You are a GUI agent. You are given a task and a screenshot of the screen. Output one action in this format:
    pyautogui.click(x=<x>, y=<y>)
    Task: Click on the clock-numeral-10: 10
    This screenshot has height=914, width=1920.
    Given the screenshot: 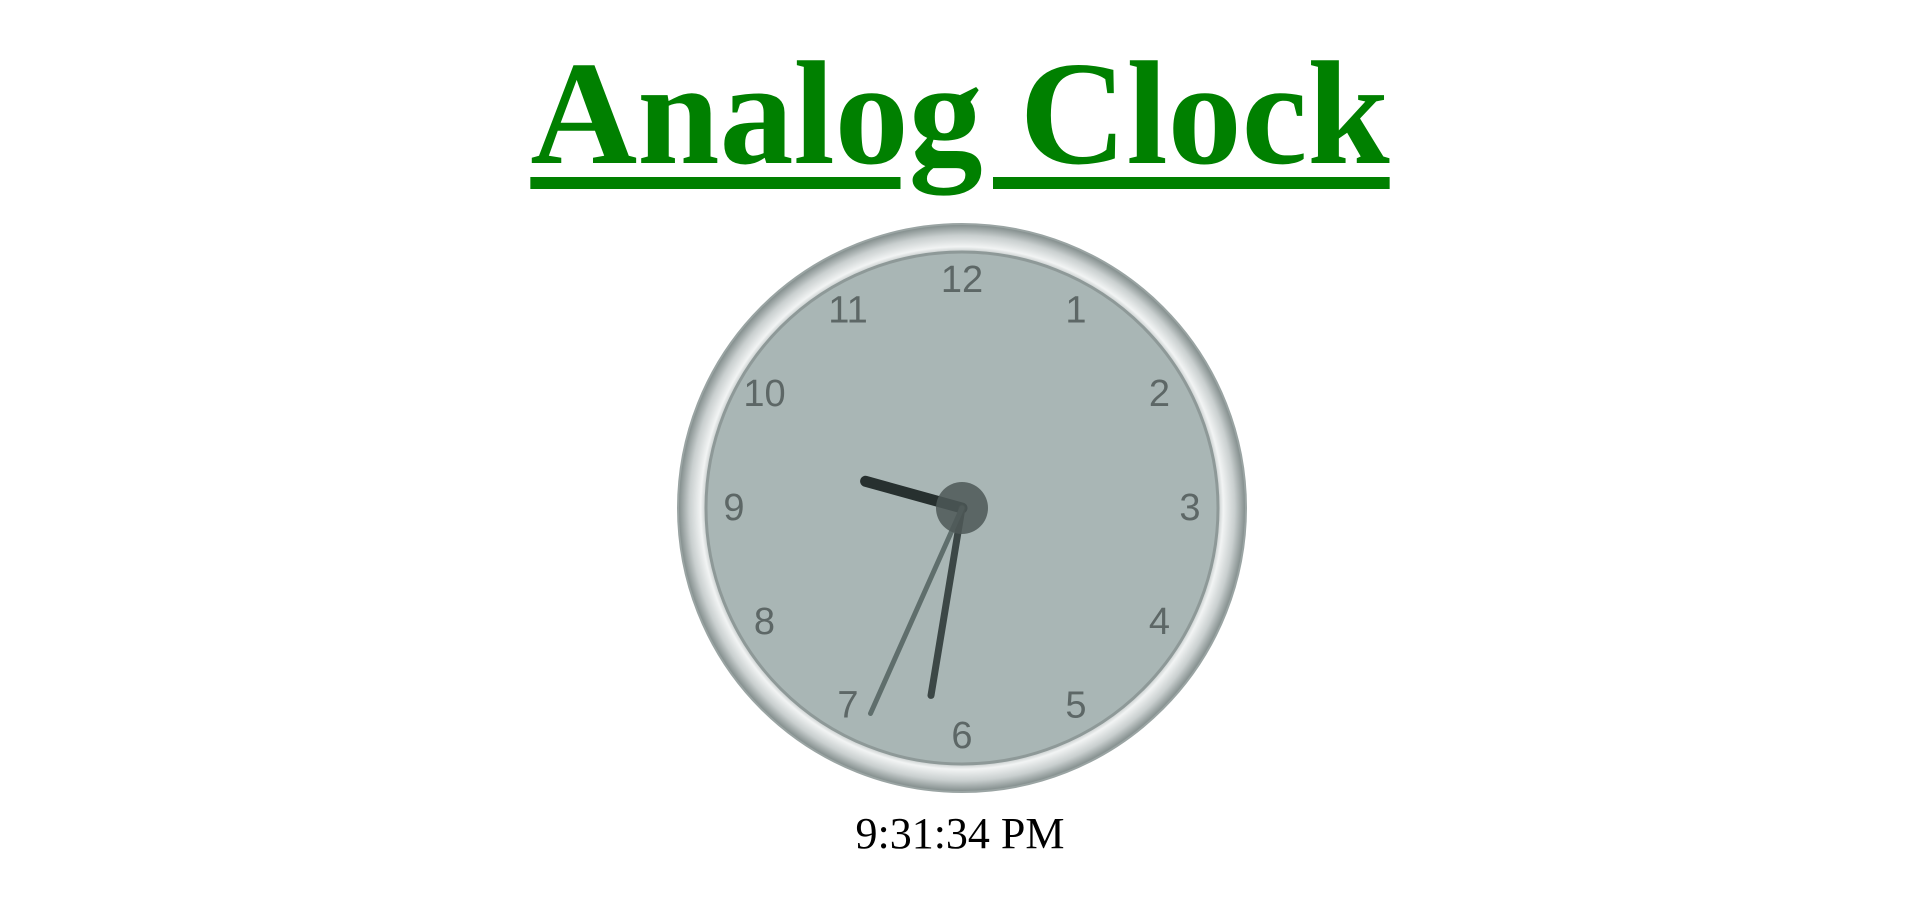 What is the action you would take?
    pyautogui.click(x=764, y=394)
    